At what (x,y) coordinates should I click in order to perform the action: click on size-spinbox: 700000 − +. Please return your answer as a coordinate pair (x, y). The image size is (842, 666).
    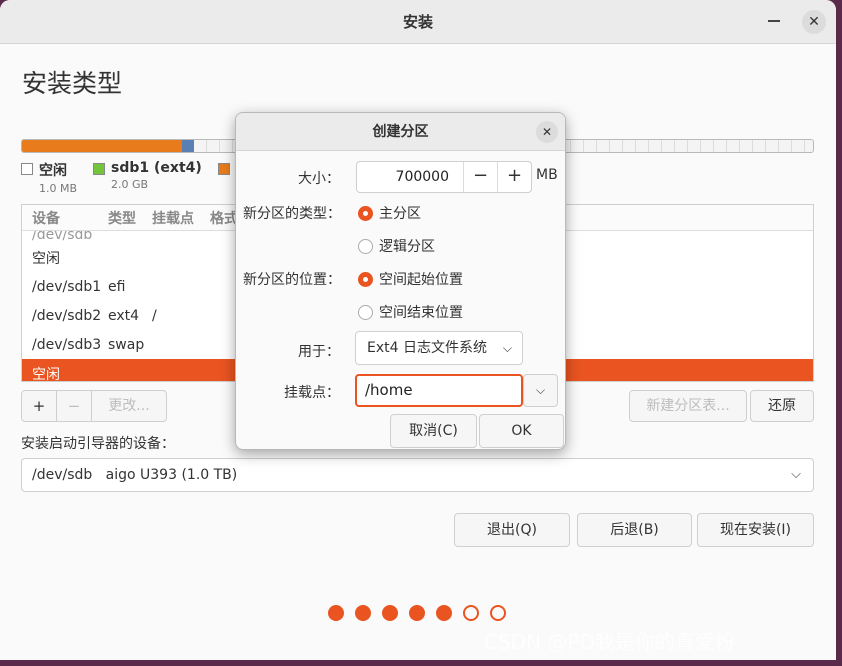
    Looking at the image, I should click on (444, 177).